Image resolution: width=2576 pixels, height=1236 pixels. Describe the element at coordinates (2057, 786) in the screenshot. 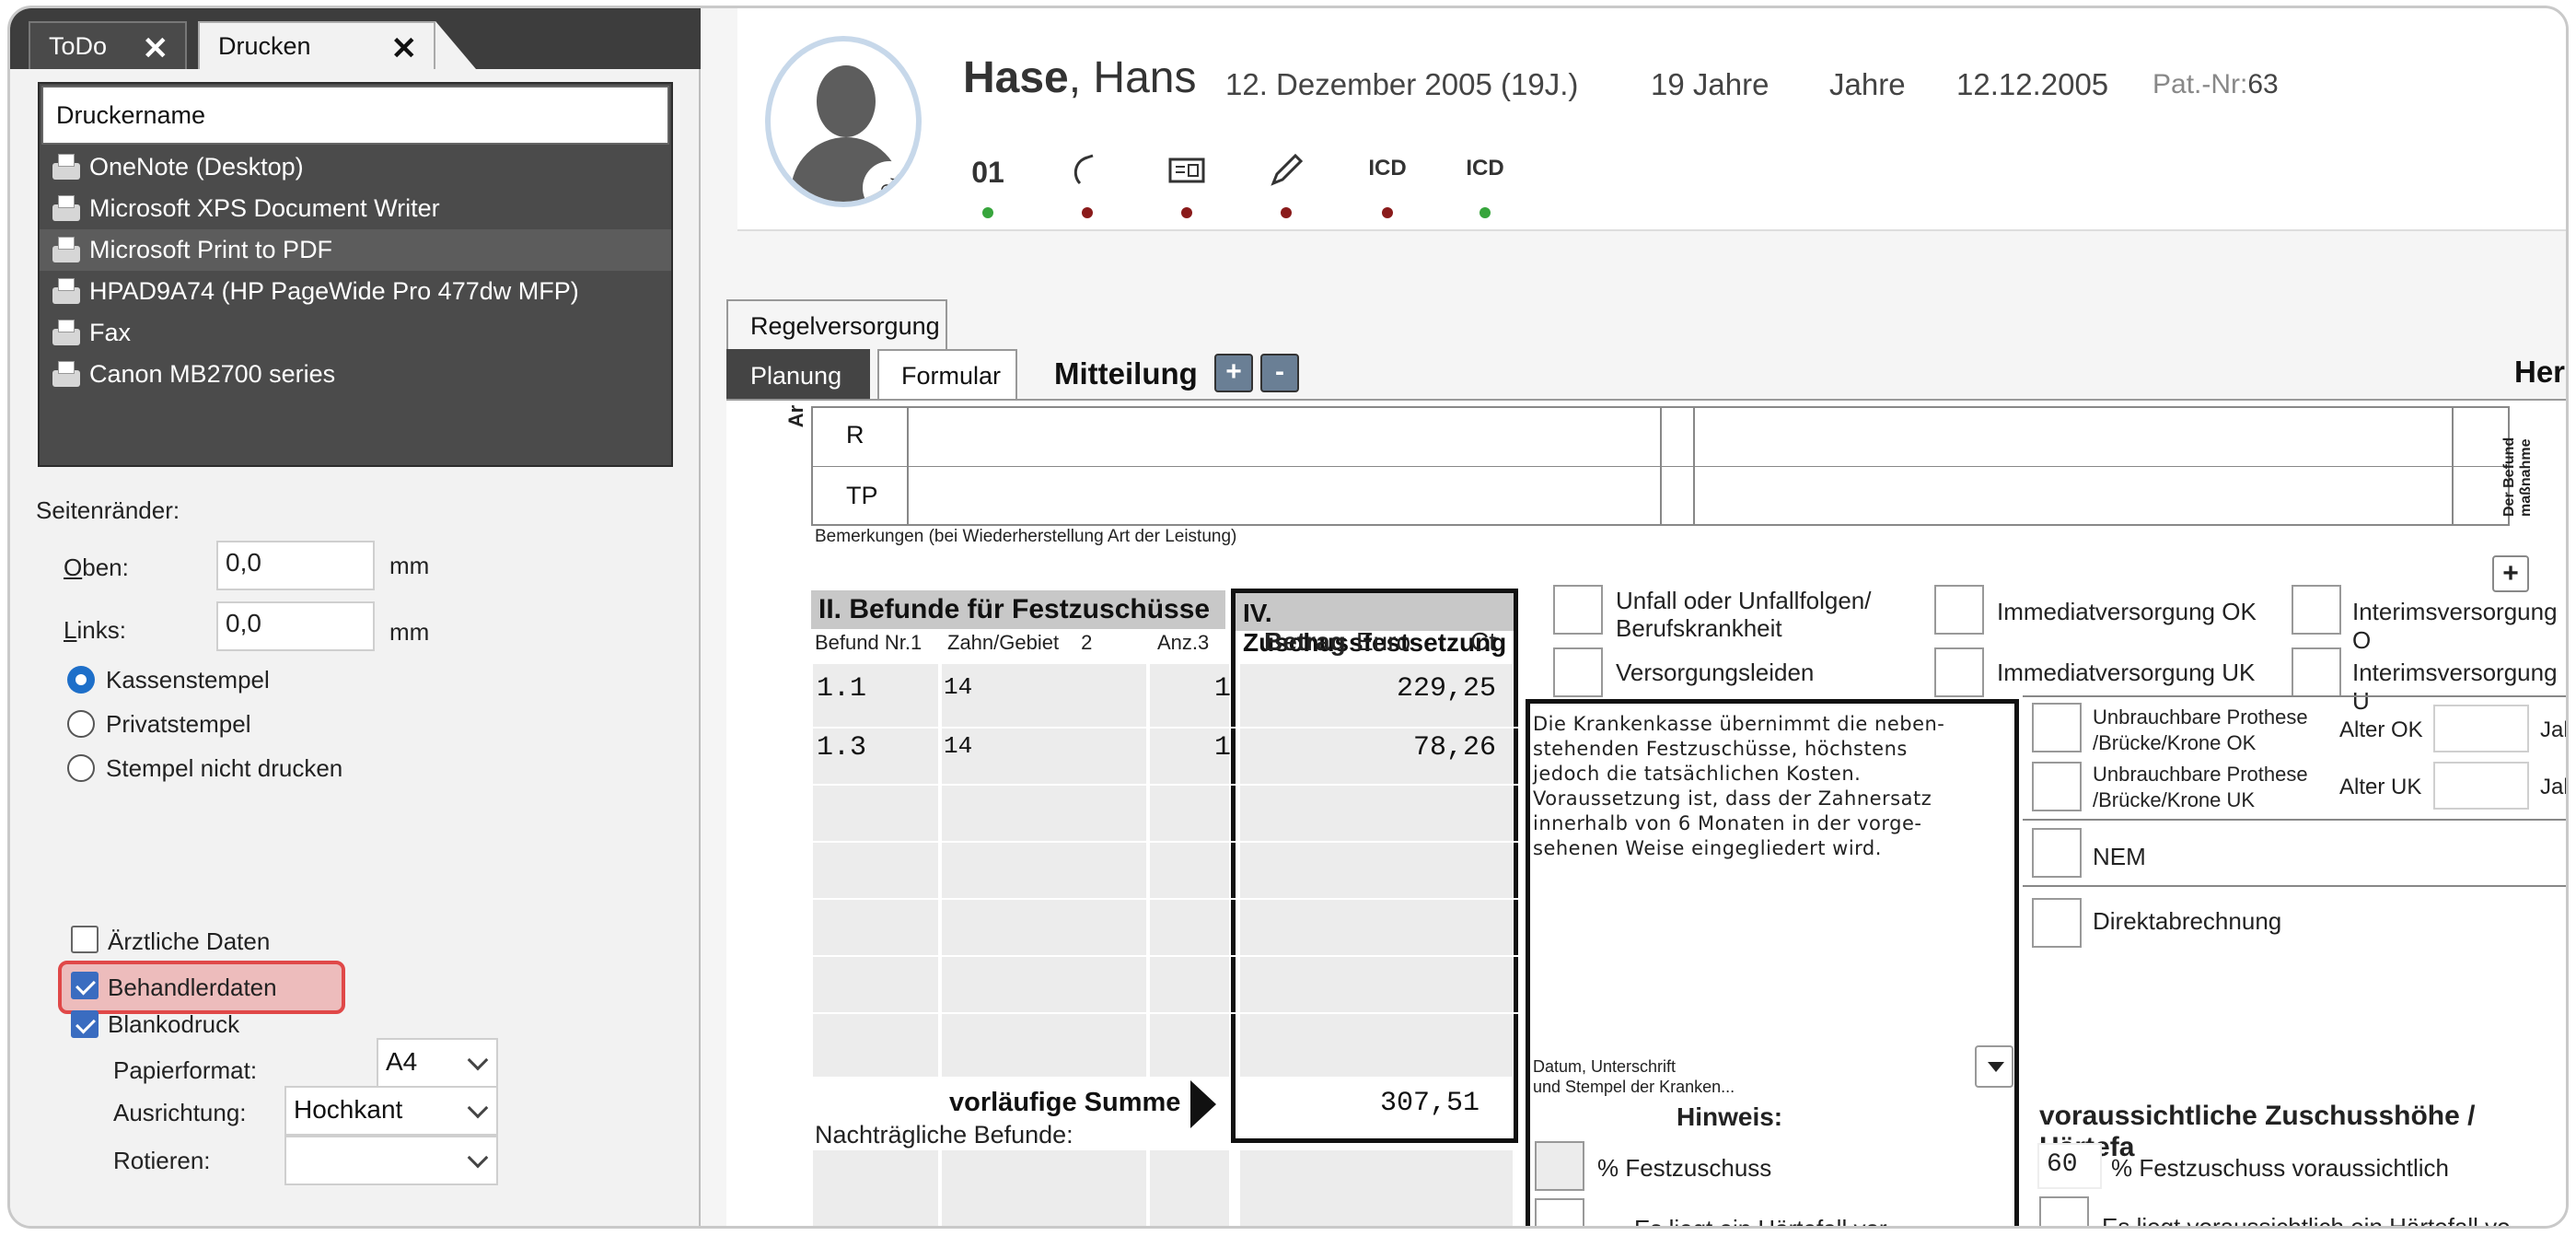

I see `checkbox-unbrauchbar-uk` at that location.